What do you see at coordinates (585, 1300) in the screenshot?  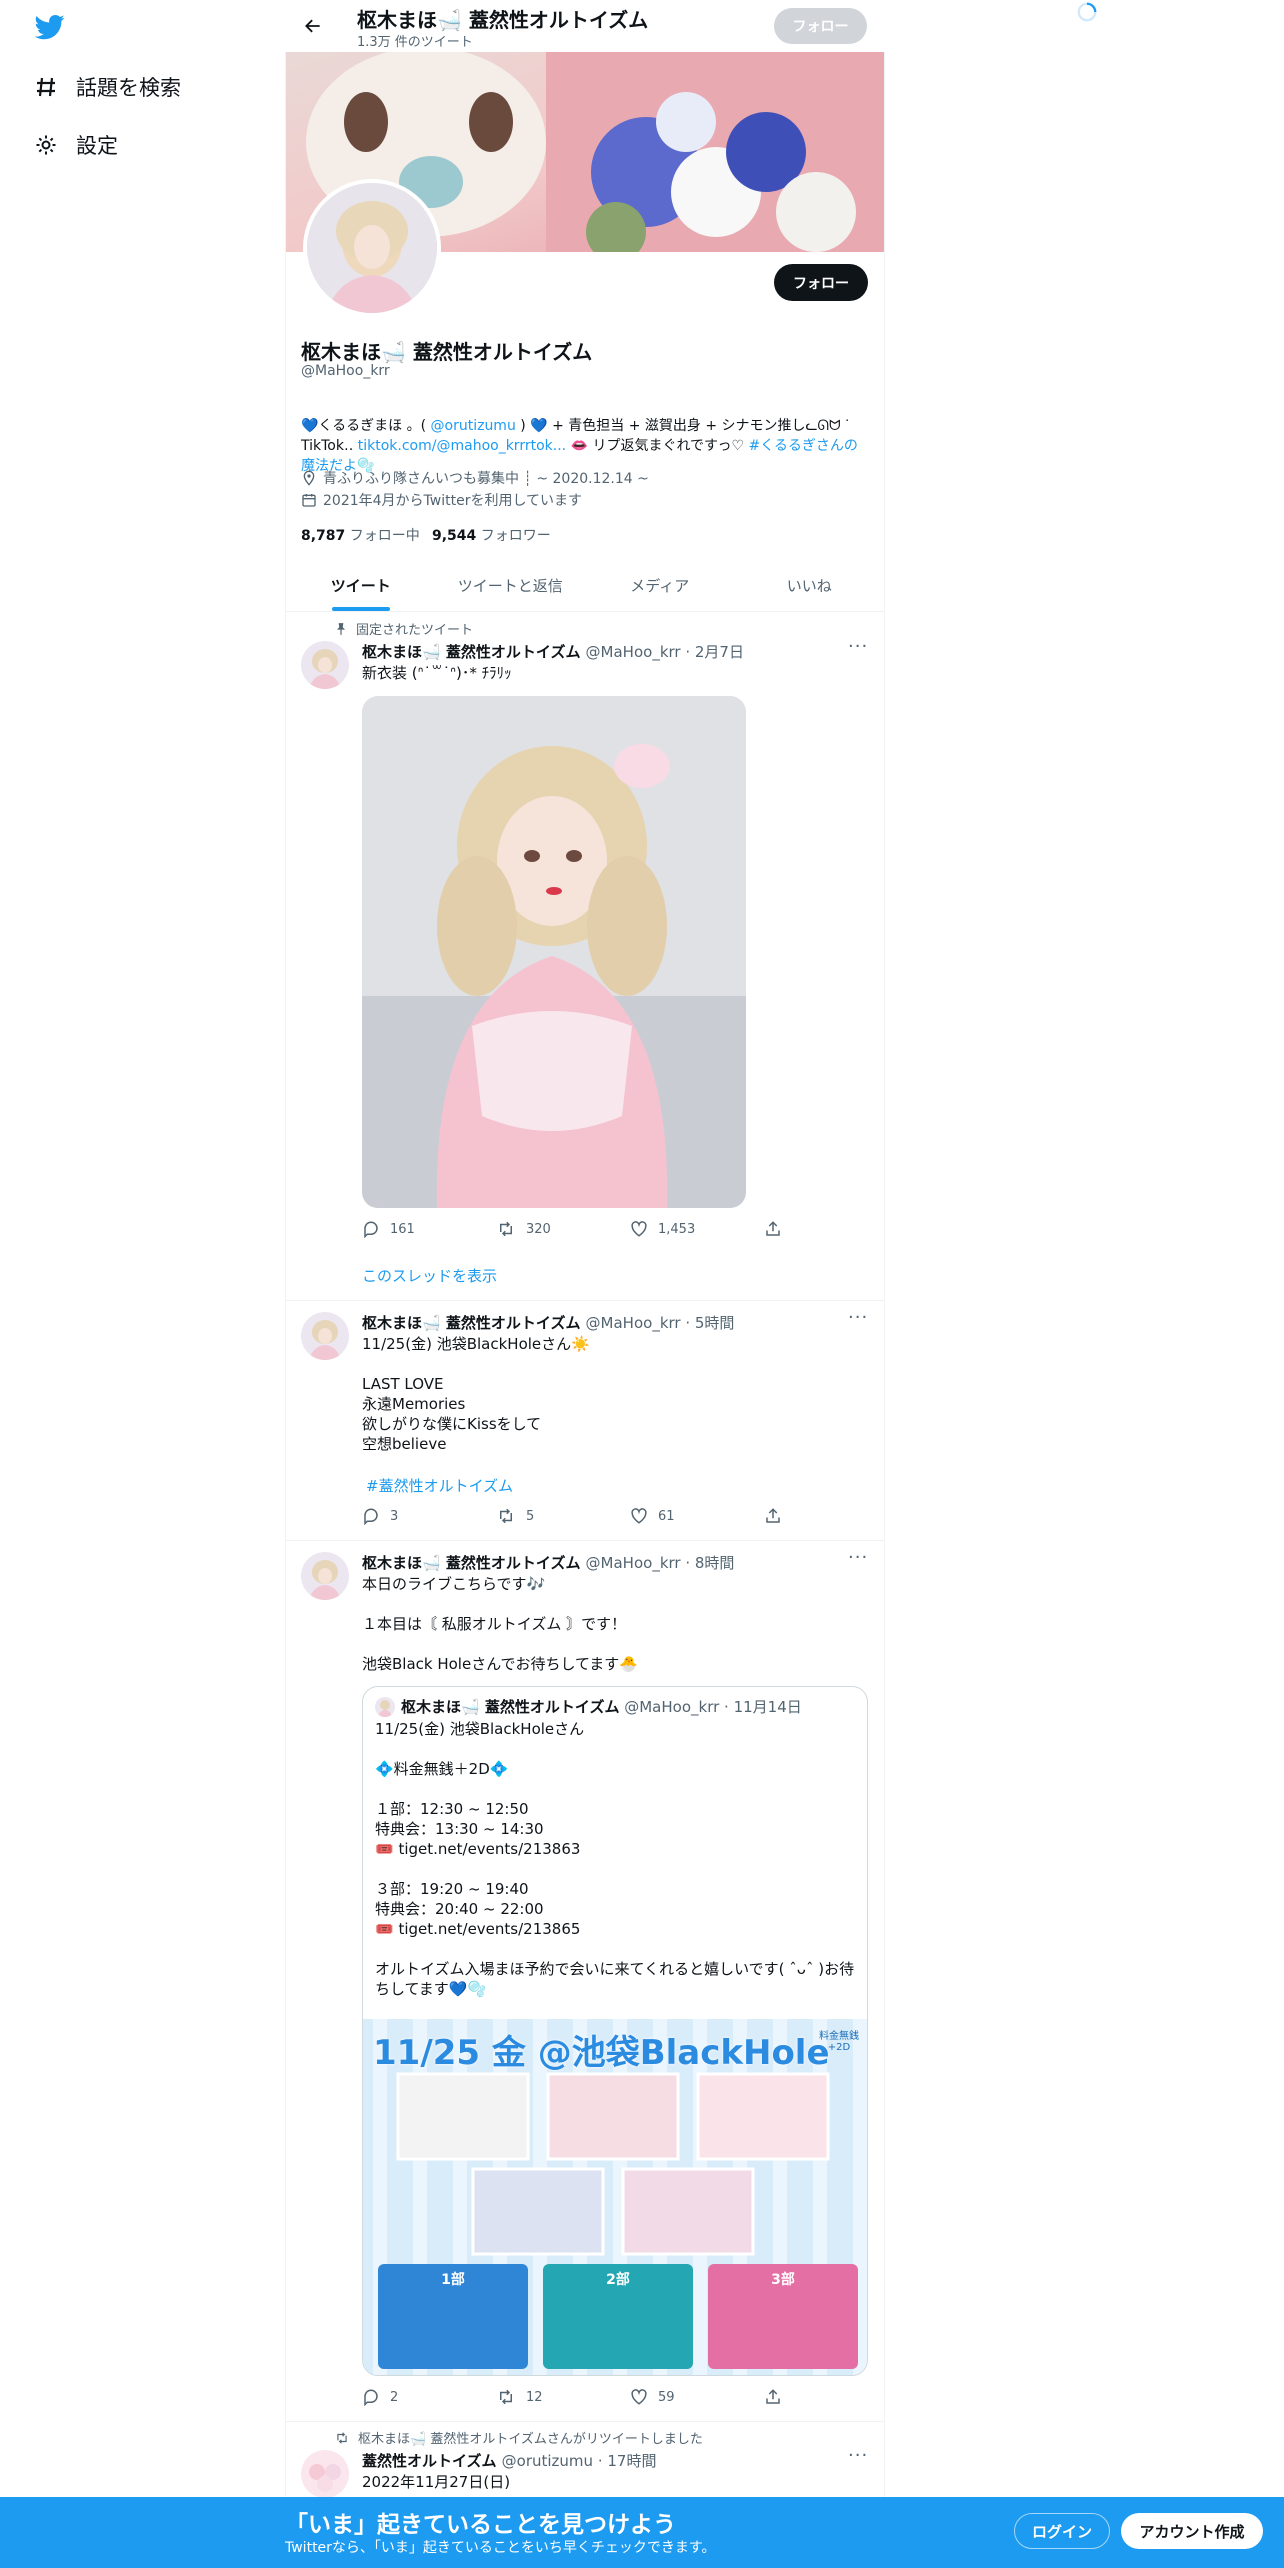 I see `tweet-divider` at bounding box center [585, 1300].